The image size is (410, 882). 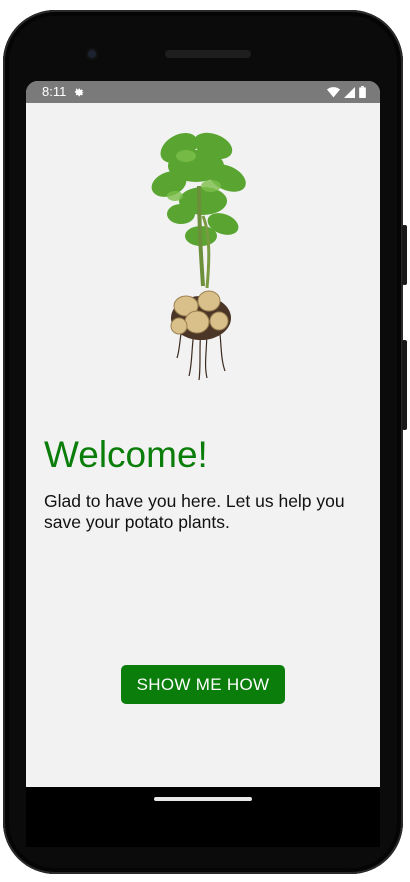 What do you see at coordinates (349, 92) in the screenshot?
I see `cell-signal-icon` at bounding box center [349, 92].